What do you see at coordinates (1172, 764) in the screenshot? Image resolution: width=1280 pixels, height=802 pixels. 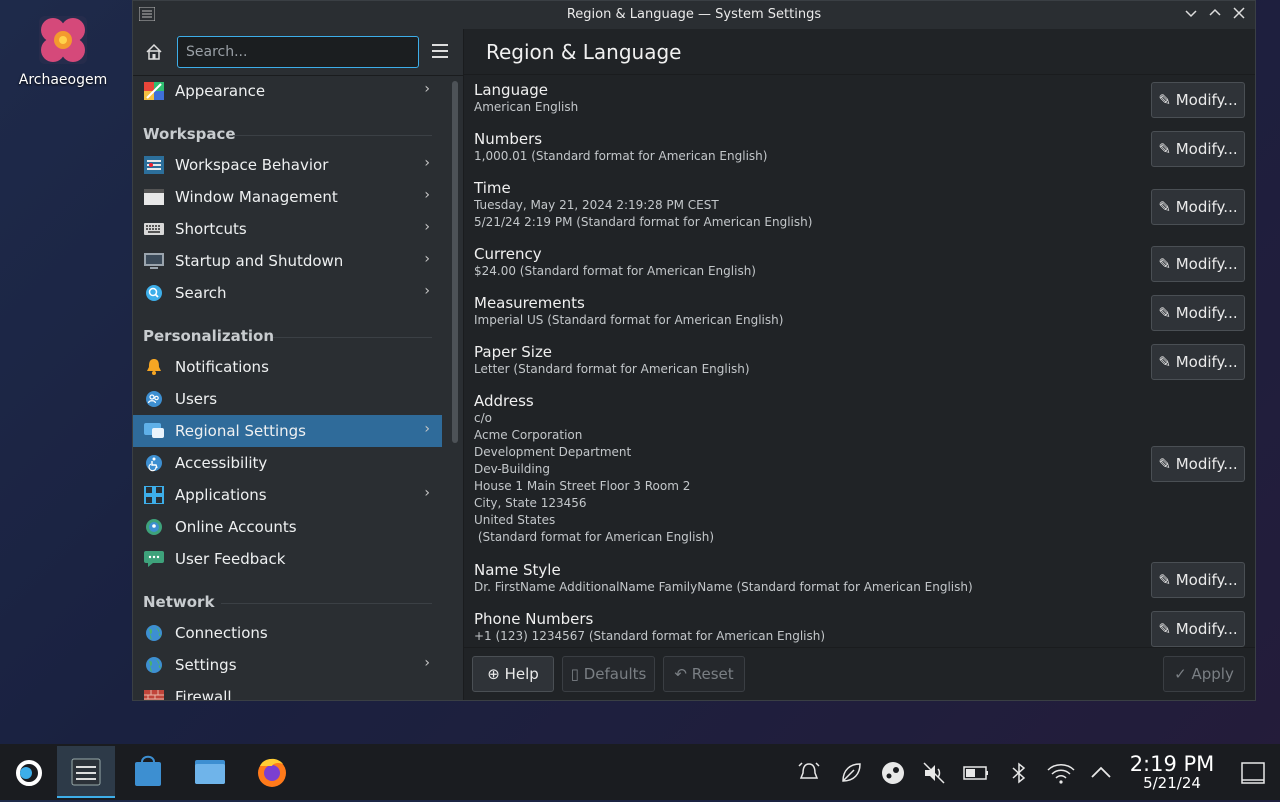 I see `clock-time: 2:19 PM` at bounding box center [1172, 764].